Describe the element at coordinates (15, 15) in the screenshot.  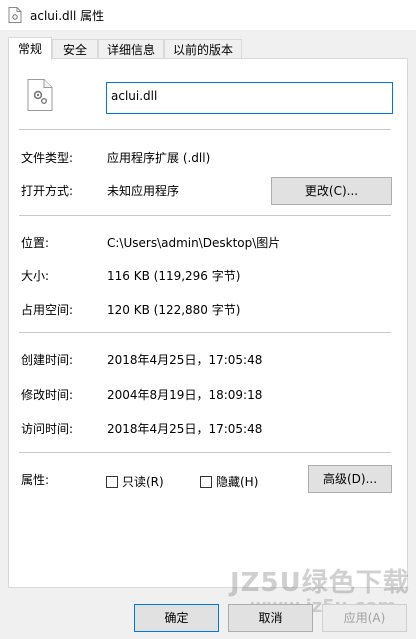
I see `file-icon` at that location.